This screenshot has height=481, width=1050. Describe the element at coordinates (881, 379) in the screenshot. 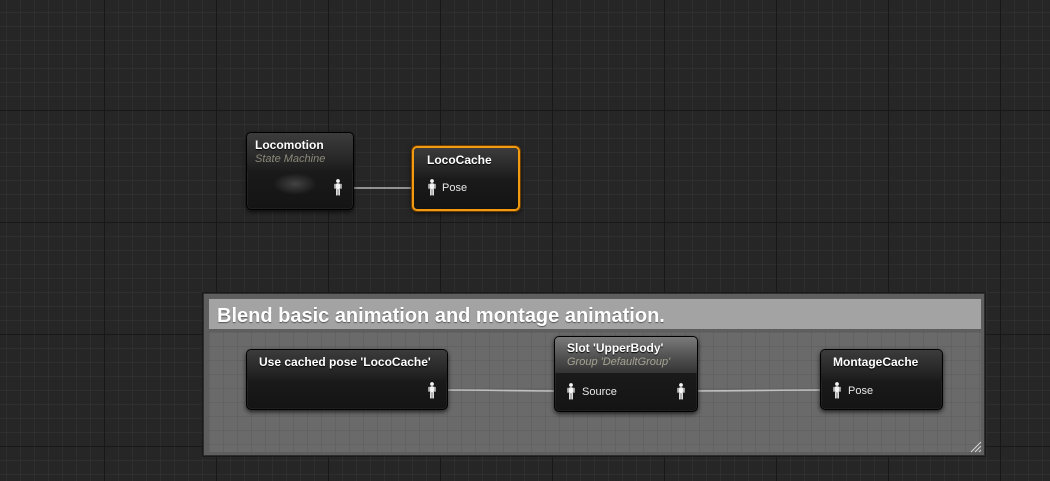

I see `node-montagecache: MontageCache Pose` at that location.